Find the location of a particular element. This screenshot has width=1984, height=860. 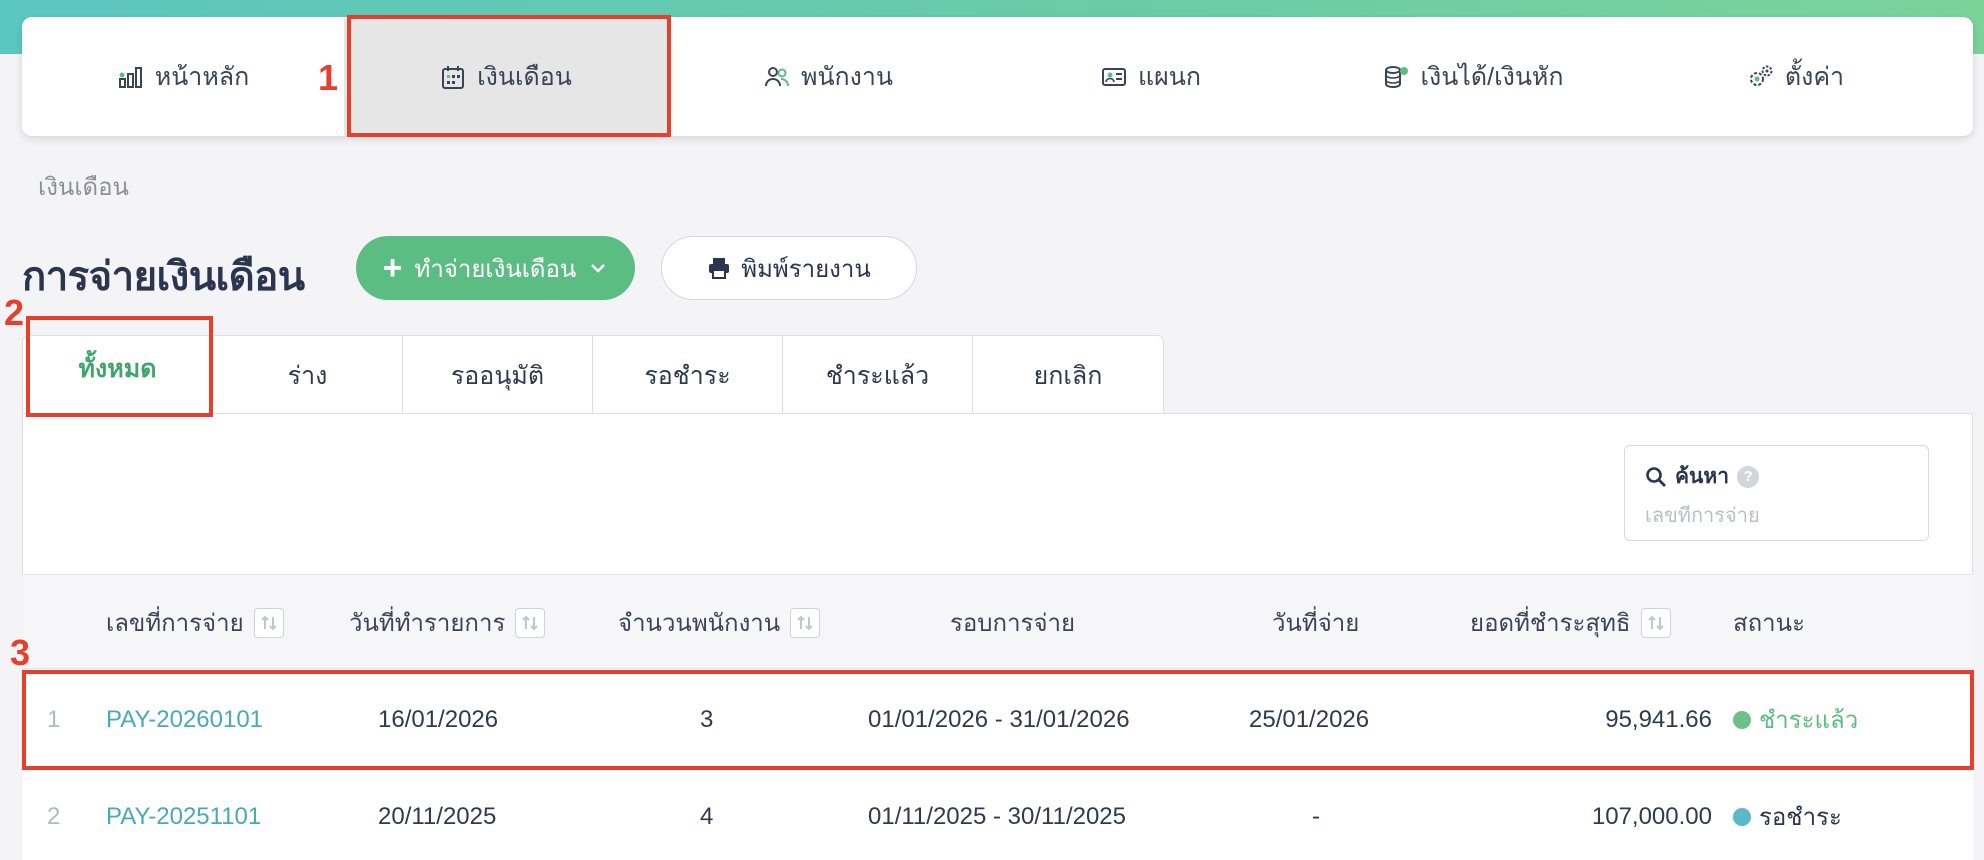

column-header-transaction-date: วันที่ทำรายการ is located at coordinates (447, 622).